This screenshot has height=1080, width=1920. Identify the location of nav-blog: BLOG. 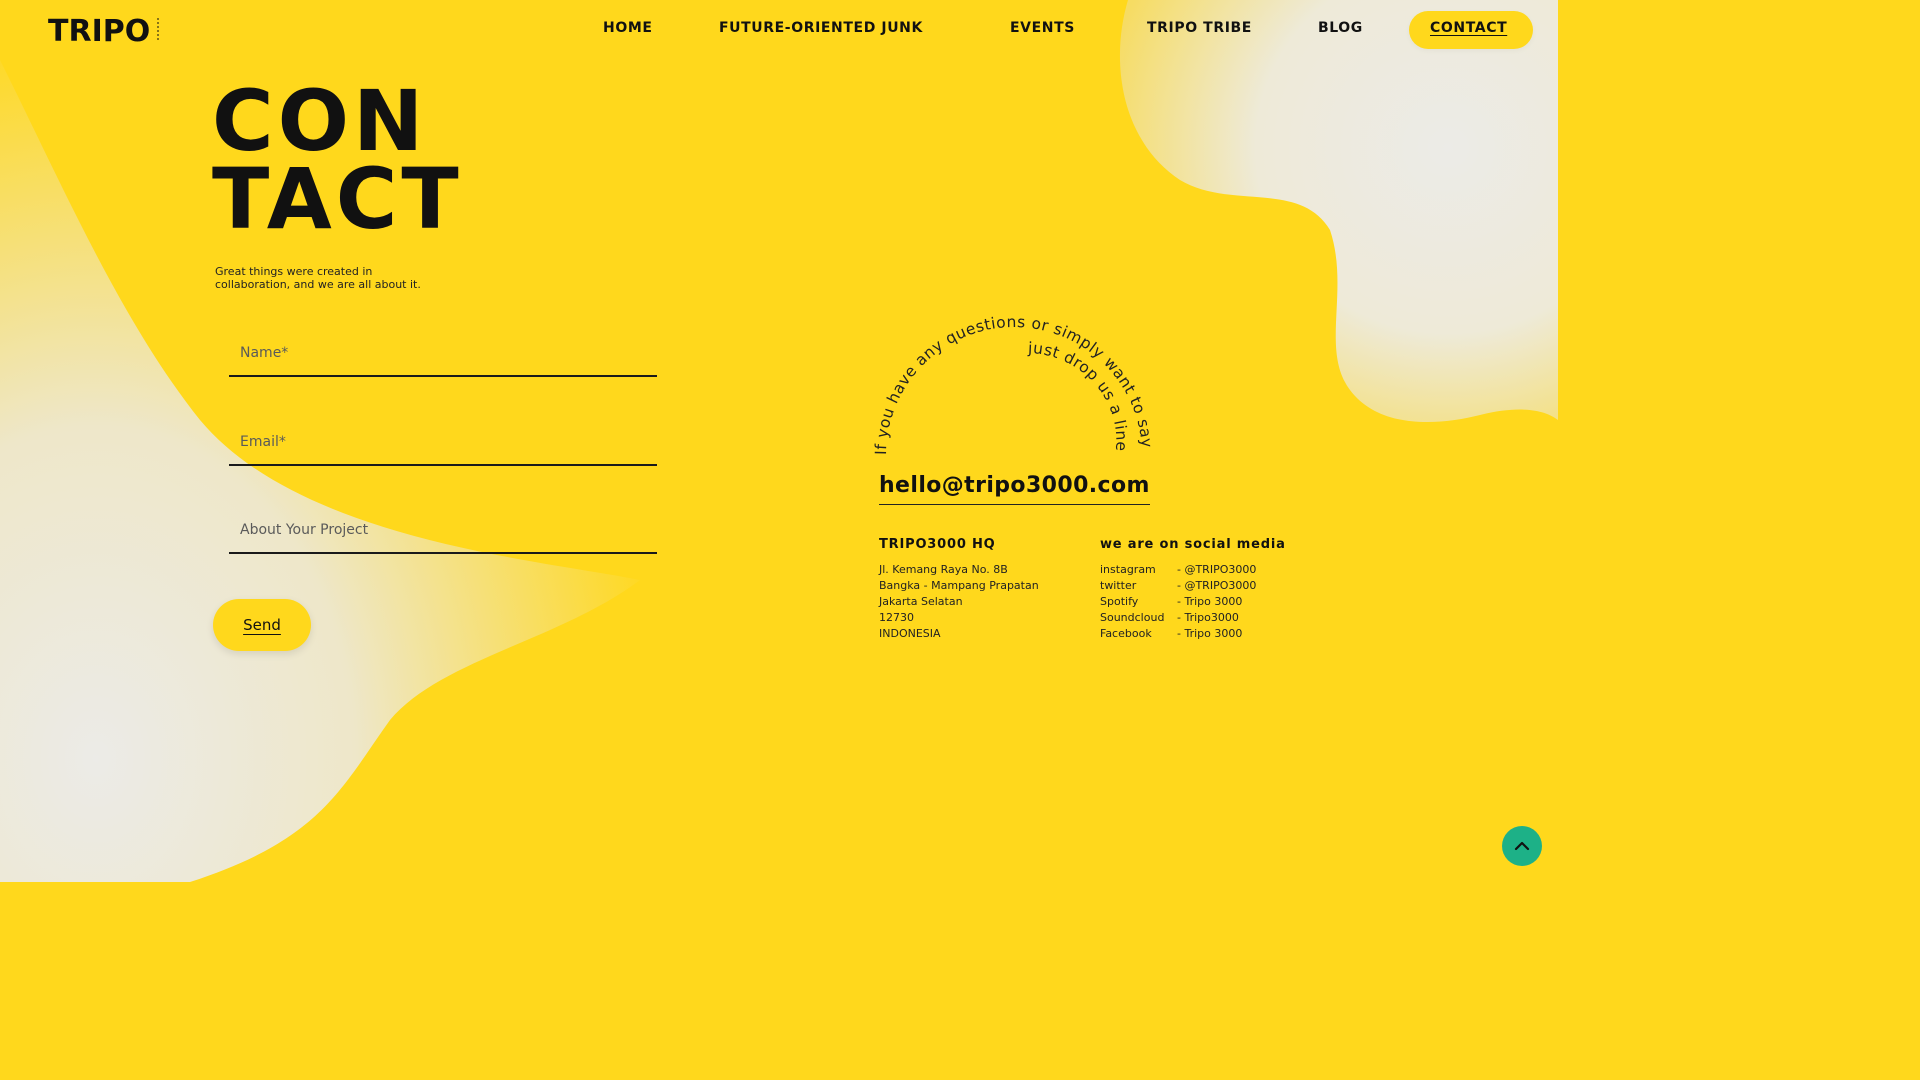
(1340, 28).